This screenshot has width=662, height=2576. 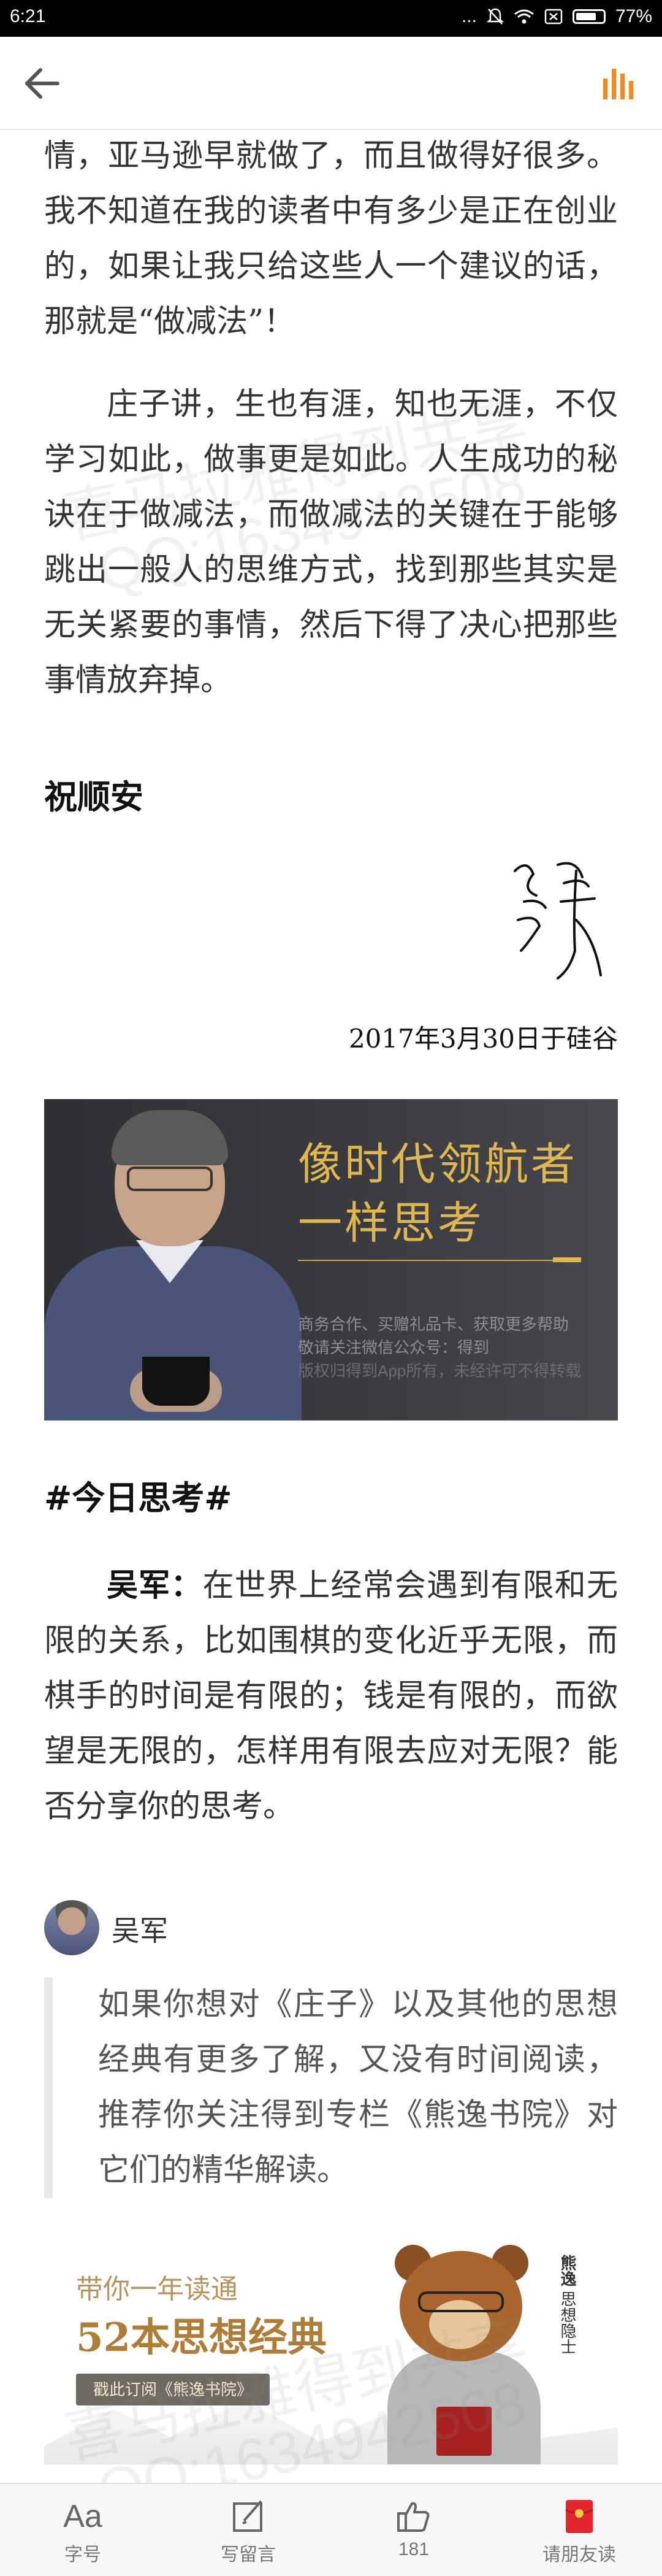 I want to click on banner-title-line1: 像时代领航者, so click(x=438, y=1164).